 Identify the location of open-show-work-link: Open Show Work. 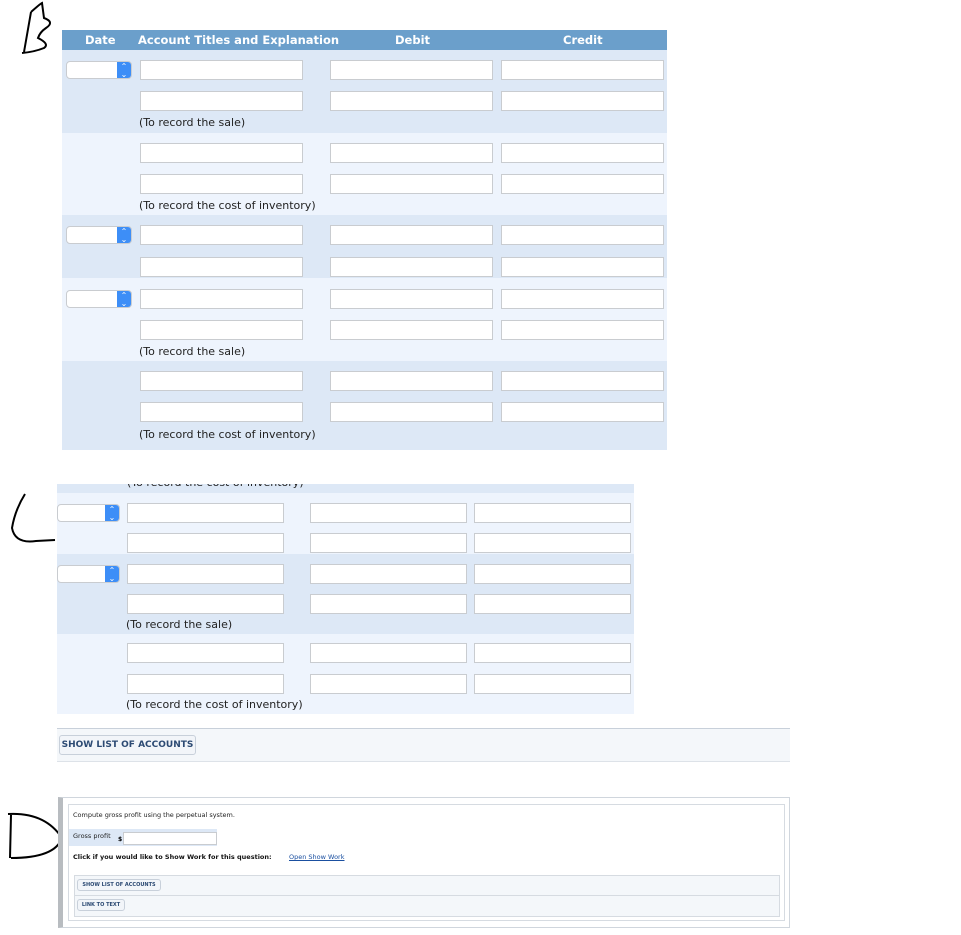
(317, 857).